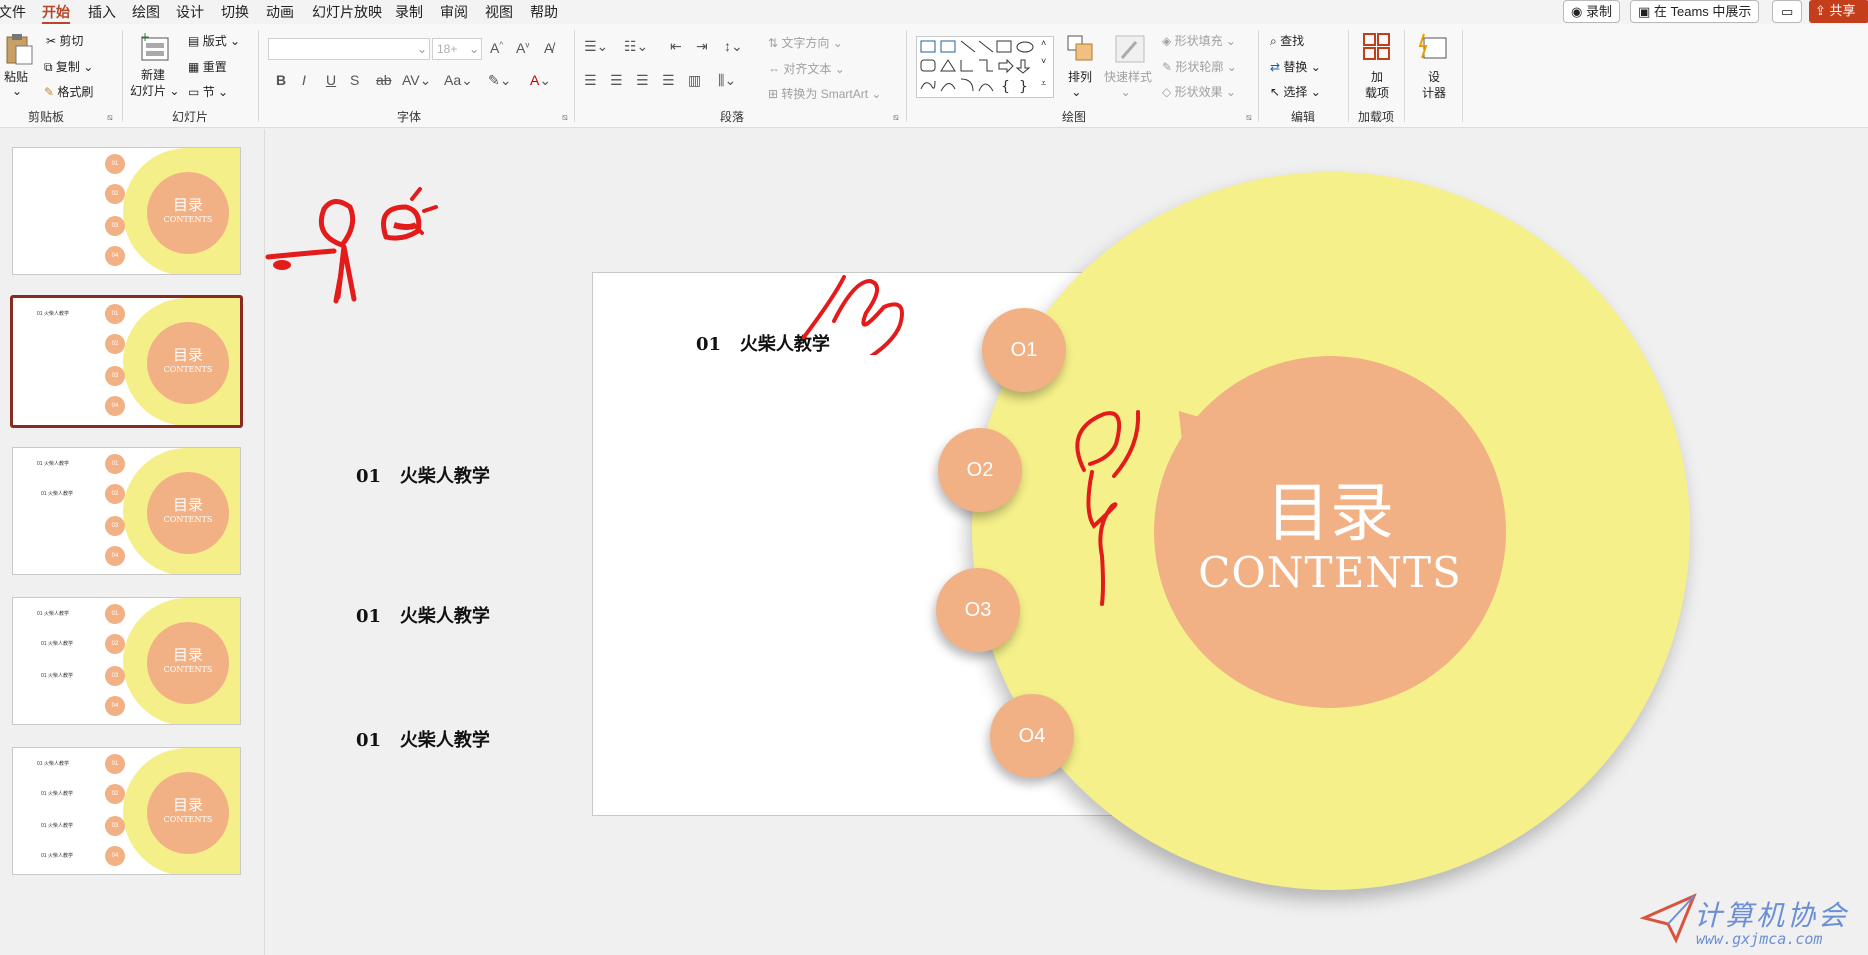 The width and height of the screenshot is (1868, 955). I want to click on slide-item-2: 01 火柴人教学, so click(423, 475).